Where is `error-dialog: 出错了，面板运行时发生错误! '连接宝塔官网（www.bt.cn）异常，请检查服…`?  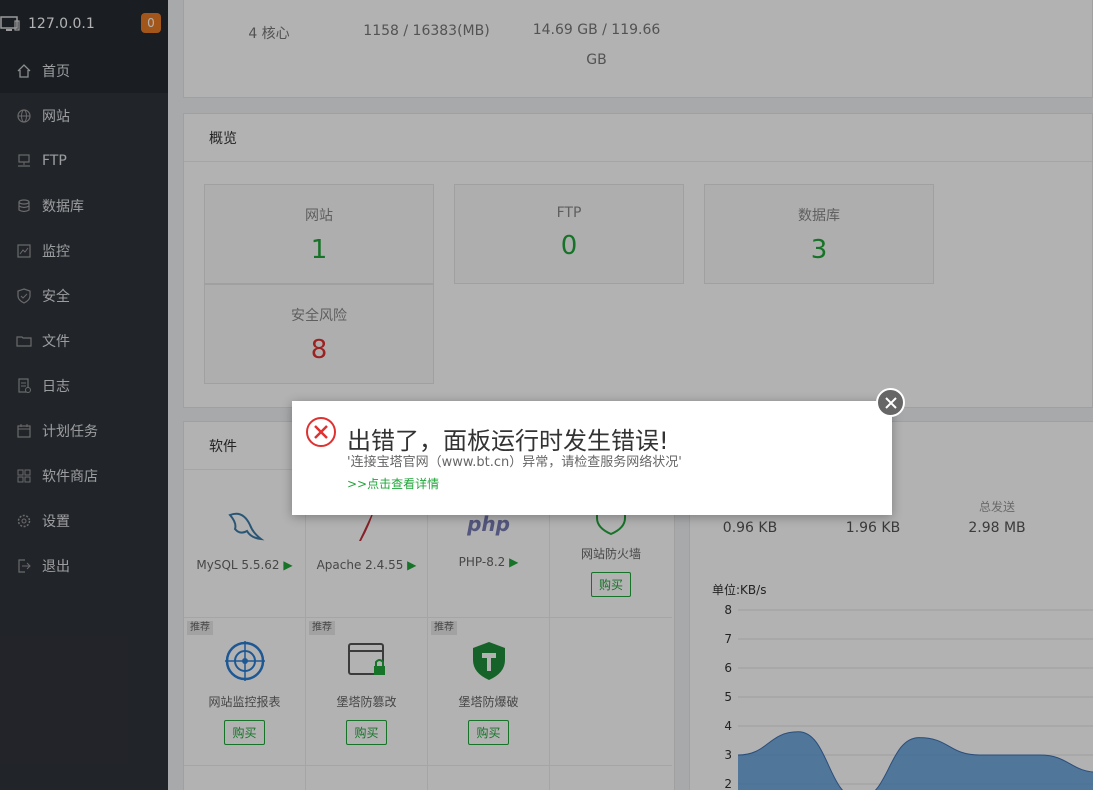 error-dialog: 出错了，面板运行时发生错误! '连接宝塔官网（www.bt.cn）异常，请检查服… is located at coordinates (592, 458).